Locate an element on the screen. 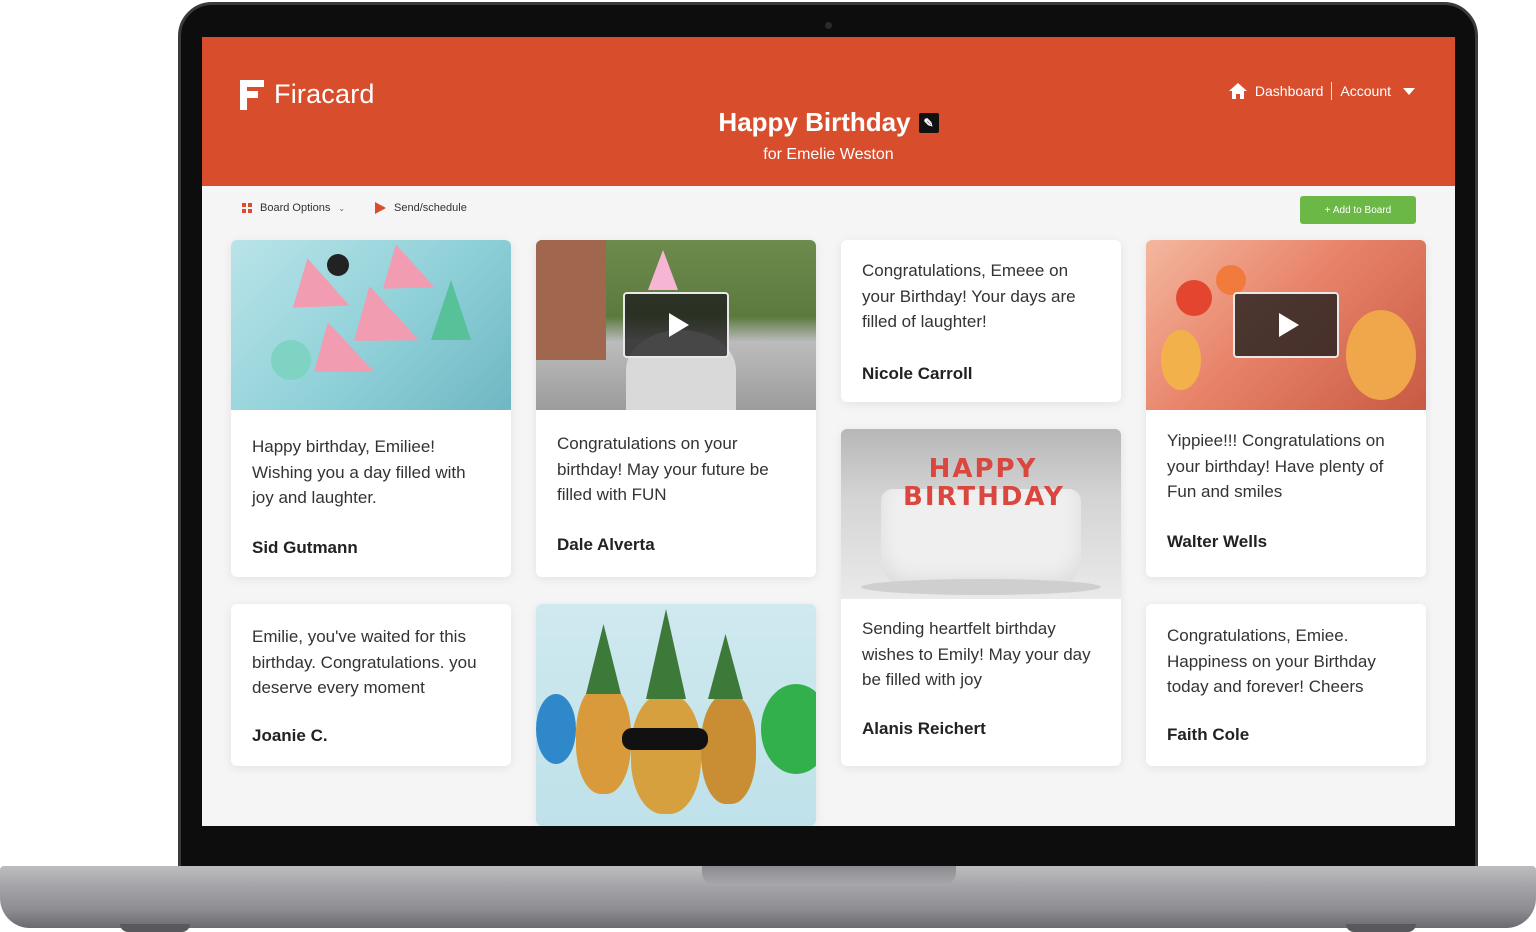 Image resolution: width=1536 pixels, height=932 pixels. board-options-label: Board Options is located at coordinates (295, 208).